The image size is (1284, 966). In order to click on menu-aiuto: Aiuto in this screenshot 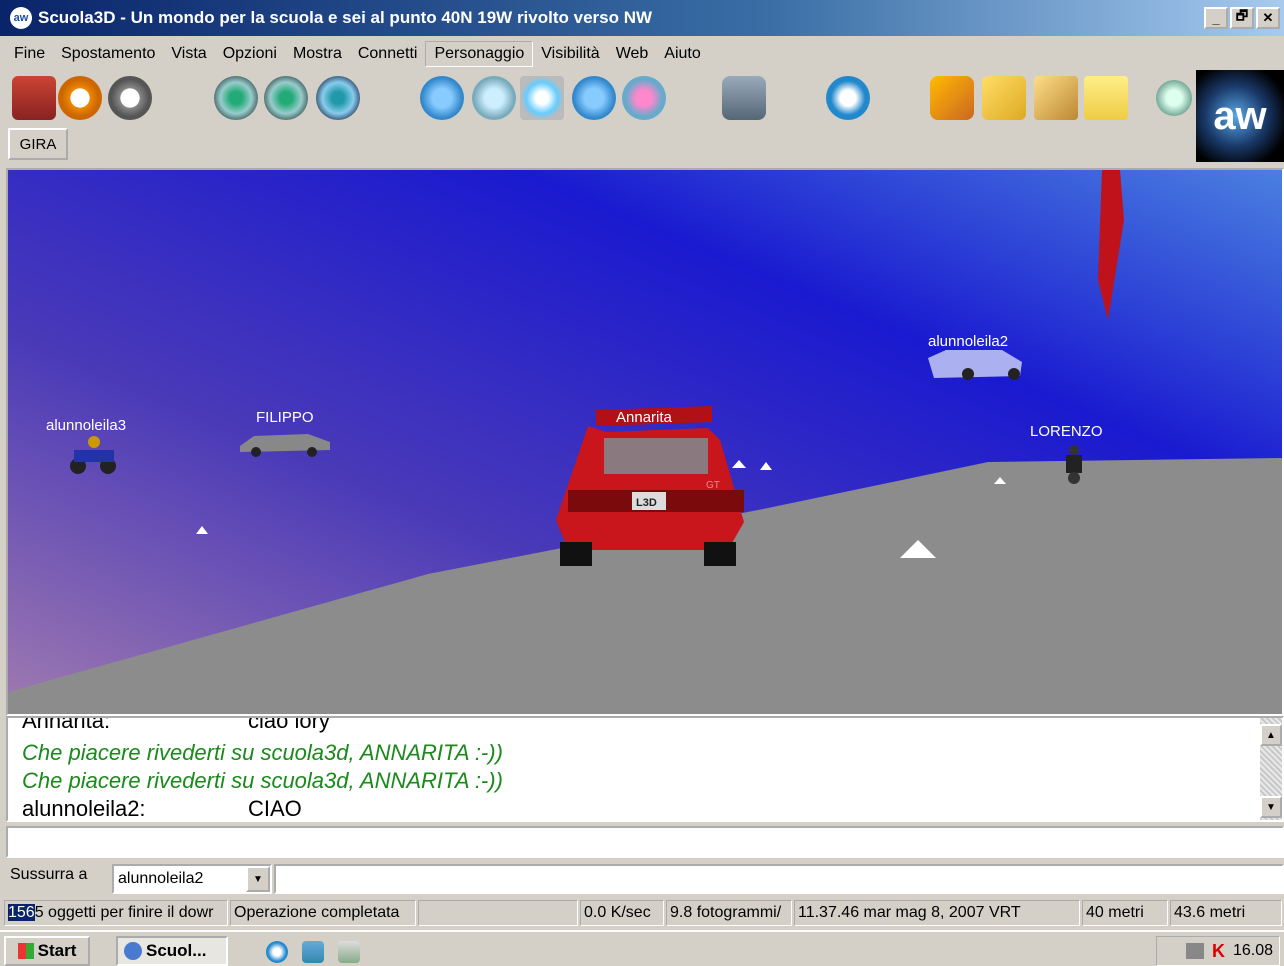, I will do `click(682, 54)`.